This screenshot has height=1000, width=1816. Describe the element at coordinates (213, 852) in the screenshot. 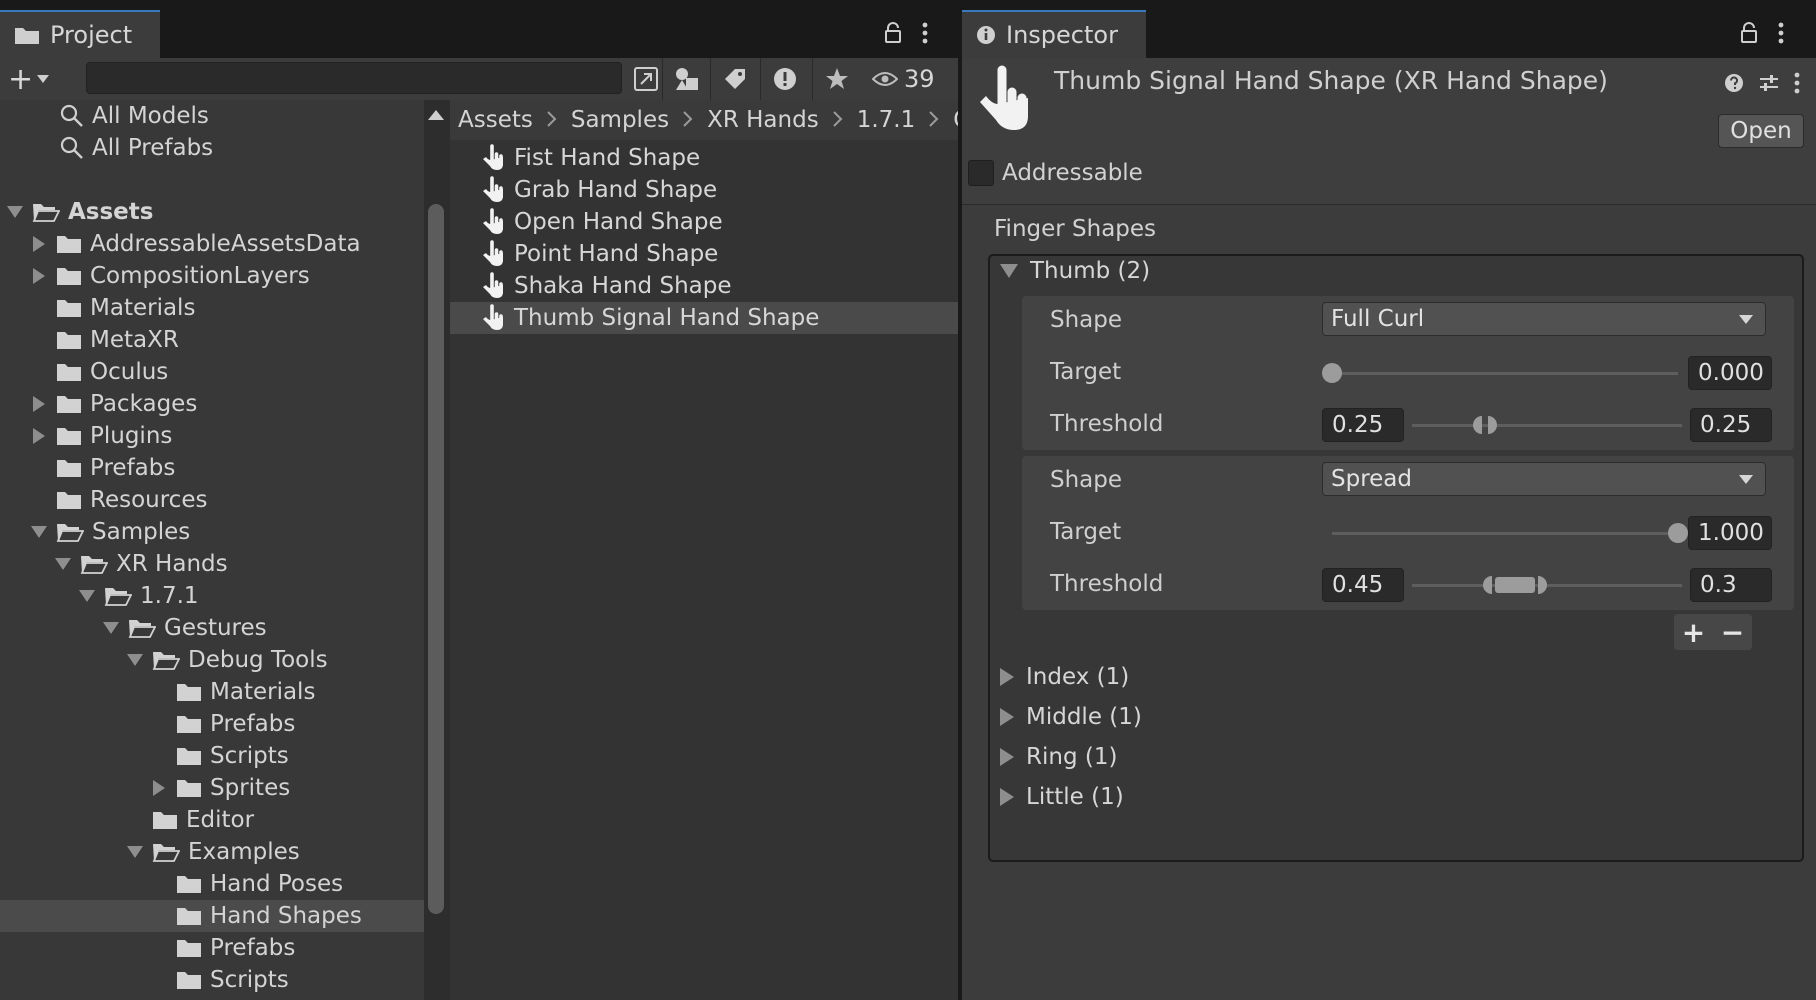

I see `tree-item: Examples` at that location.